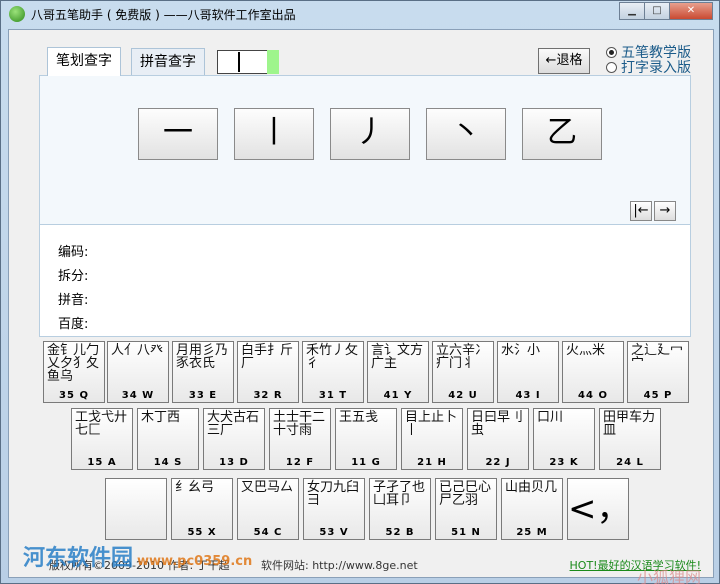  What do you see at coordinates (497, 424) in the screenshot?
I see `key-roots: 日曰早刂虫` at bounding box center [497, 424].